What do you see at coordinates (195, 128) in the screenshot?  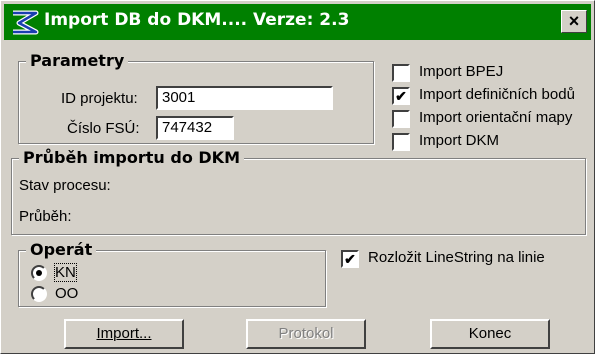 I see `cislo-fsu-input: 747432` at bounding box center [195, 128].